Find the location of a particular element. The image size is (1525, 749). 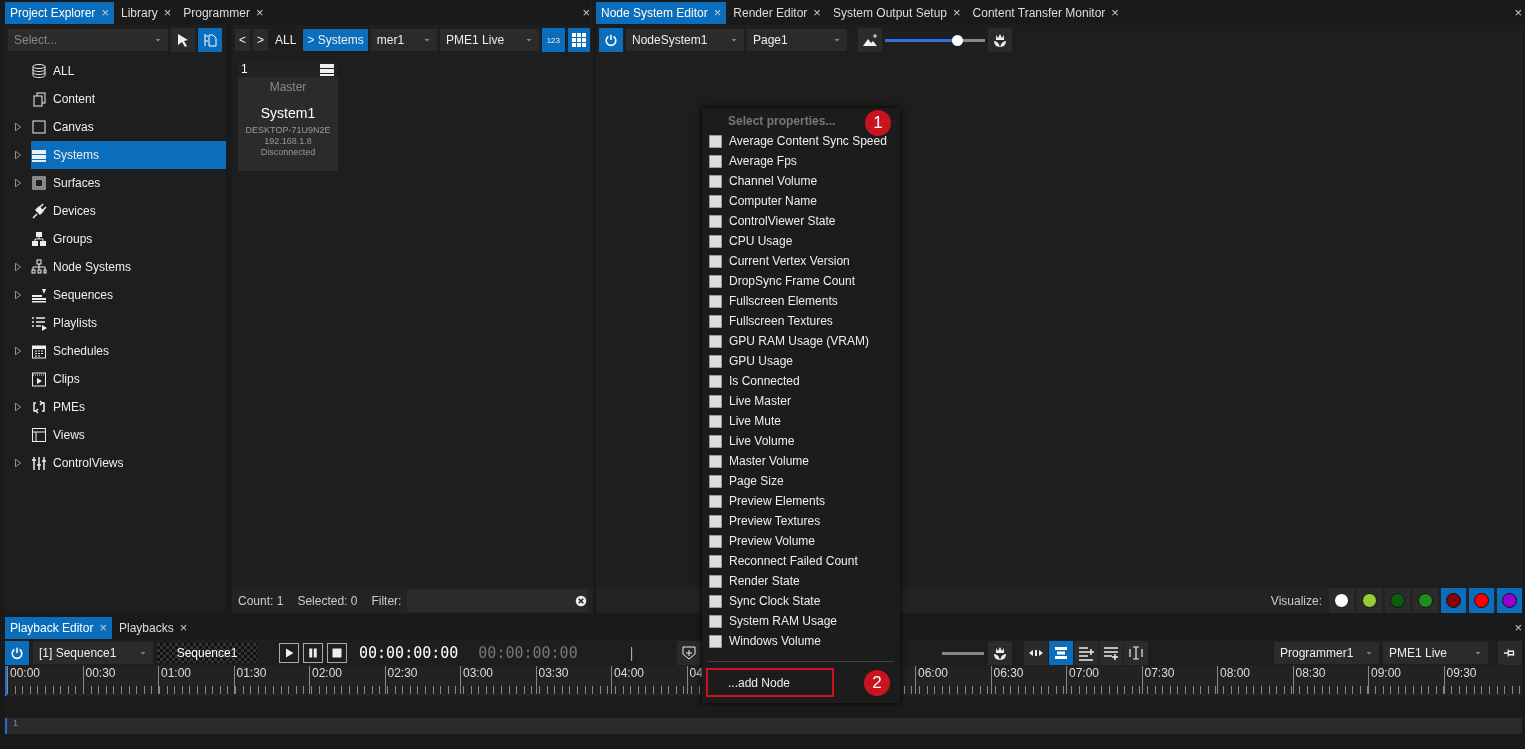

menu-item: Computer Name is located at coordinates (801, 201).